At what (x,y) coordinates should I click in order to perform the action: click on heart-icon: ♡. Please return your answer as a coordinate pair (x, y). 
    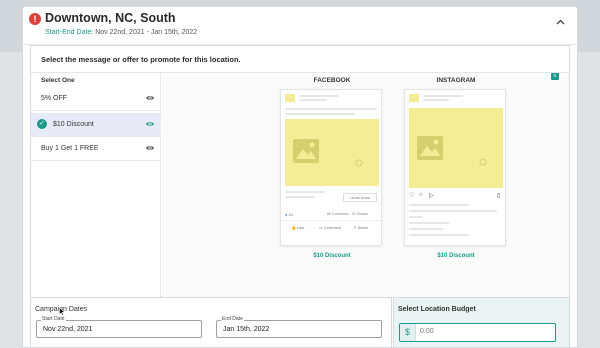
    Looking at the image, I should click on (412, 196).